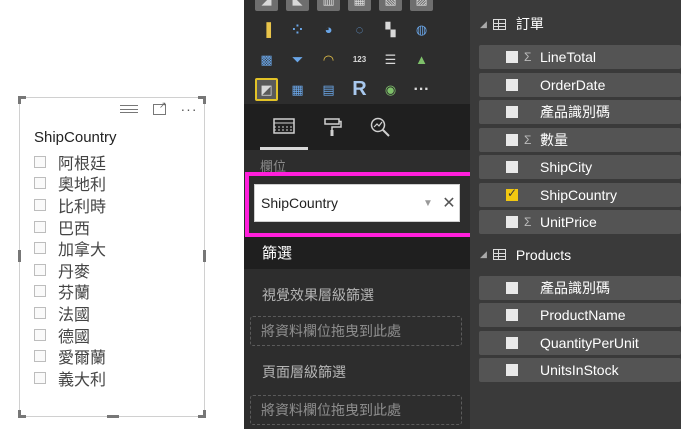 The width and height of the screenshot is (681, 429). What do you see at coordinates (359, 59) in the screenshot?
I see `card-icon: 123` at bounding box center [359, 59].